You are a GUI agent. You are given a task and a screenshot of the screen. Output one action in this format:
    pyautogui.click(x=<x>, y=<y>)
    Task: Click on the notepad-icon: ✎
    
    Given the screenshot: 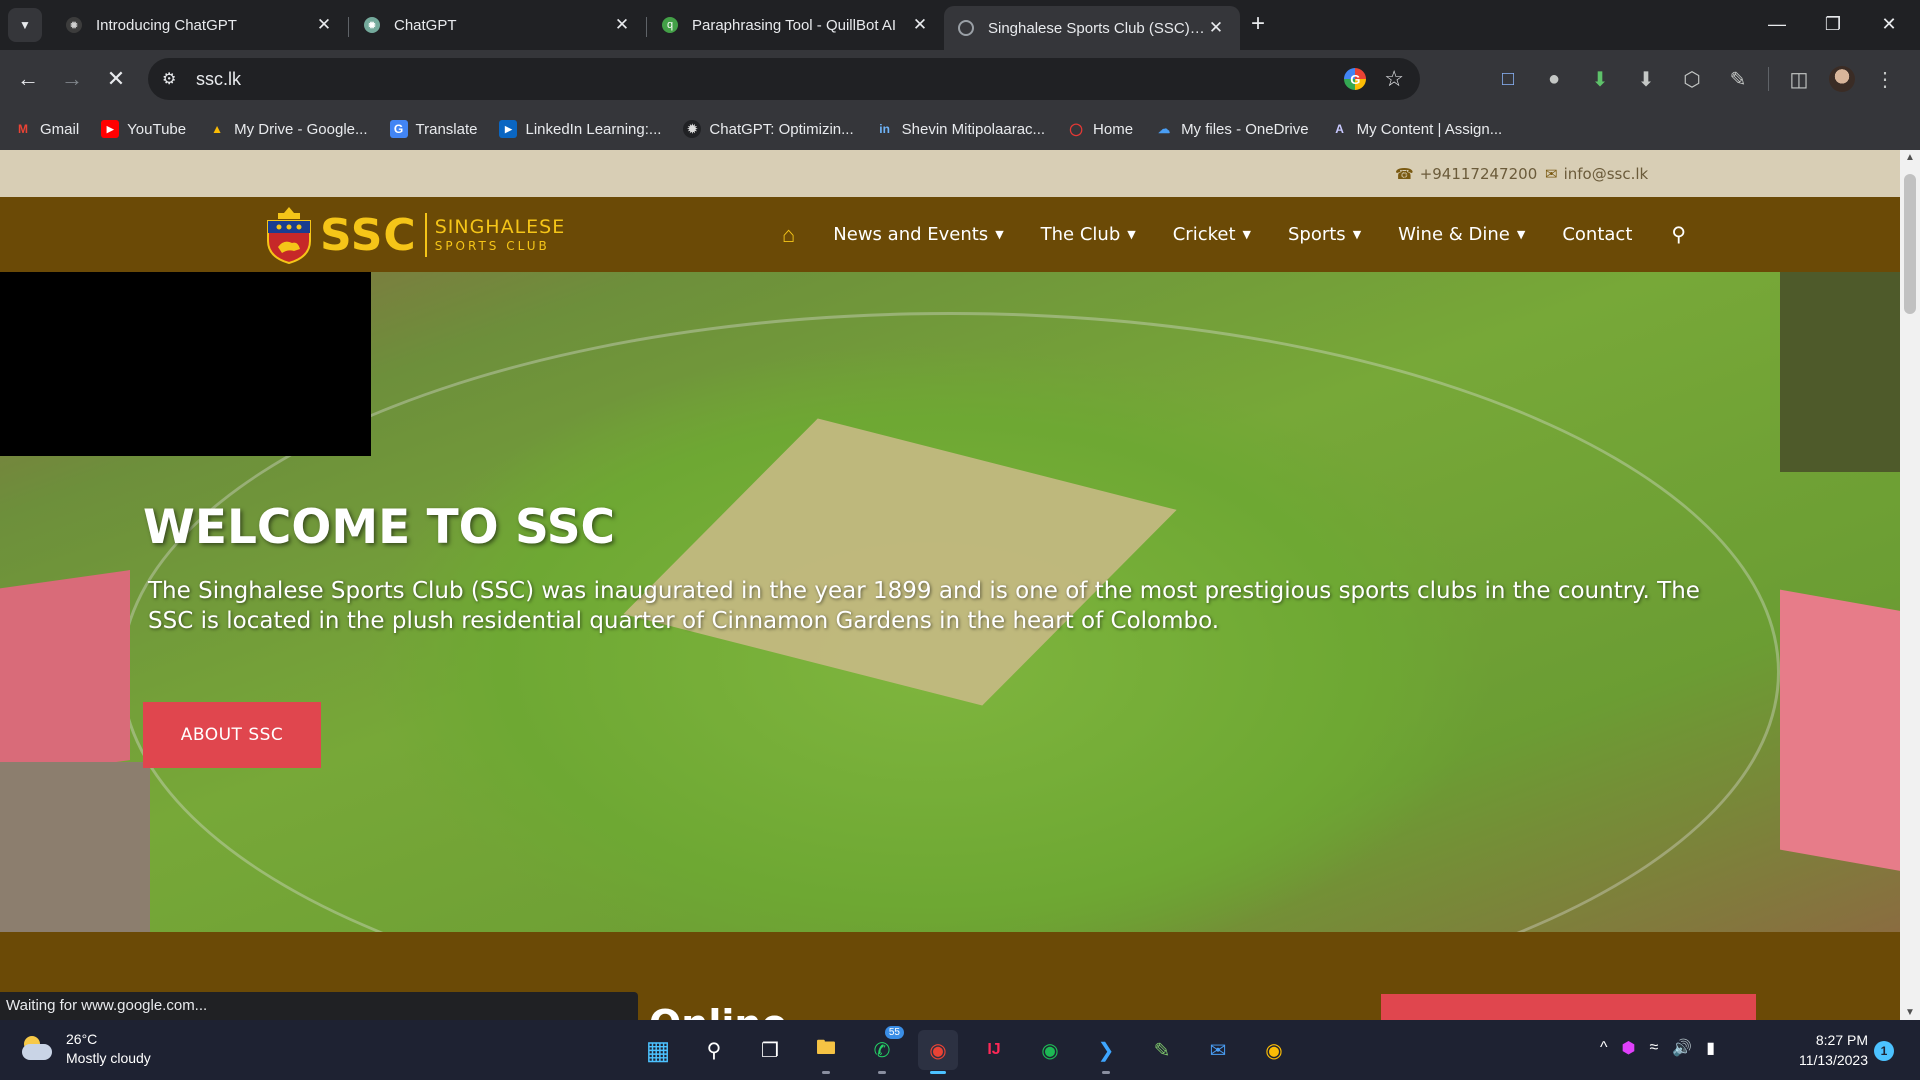 What is the action you would take?
    pyautogui.click(x=1162, y=1050)
    